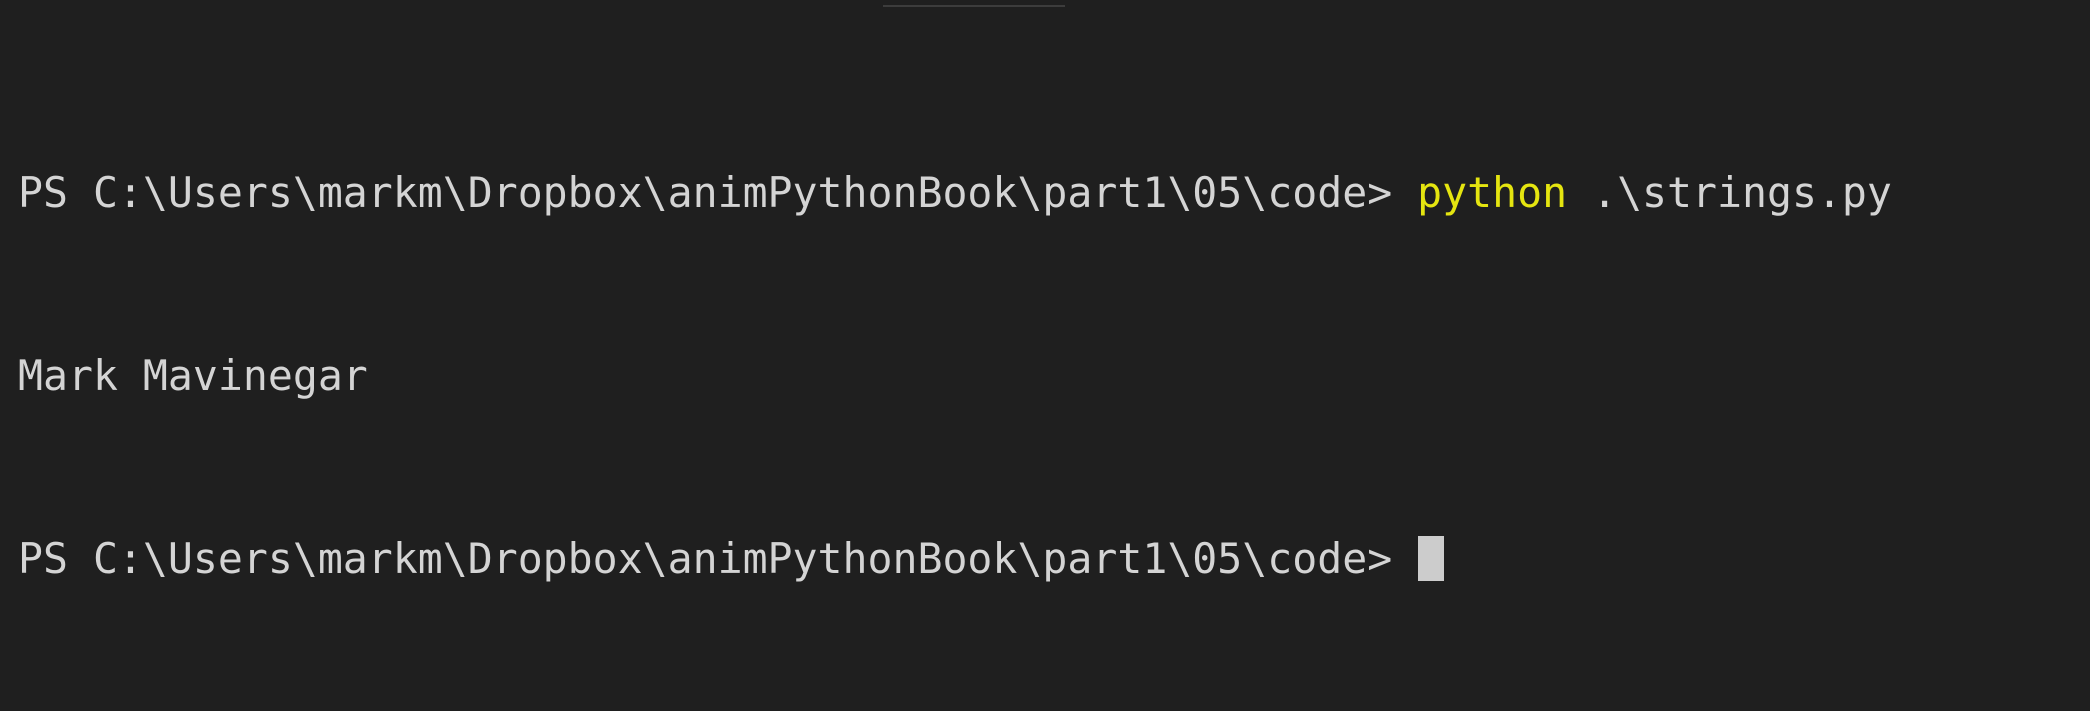 The width and height of the screenshot is (2090, 711). Describe the element at coordinates (1492, 192) in the screenshot. I see `command-name: python` at that location.